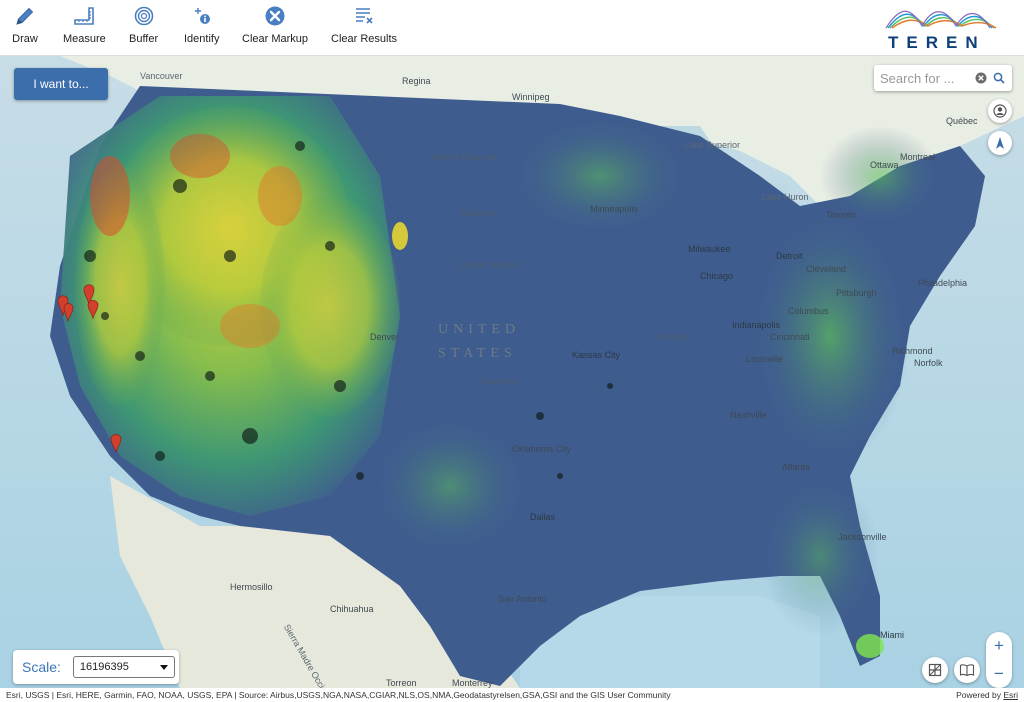 This screenshot has height=702, width=1024. I want to click on label-ottawa: Ottawa, so click(884, 165).